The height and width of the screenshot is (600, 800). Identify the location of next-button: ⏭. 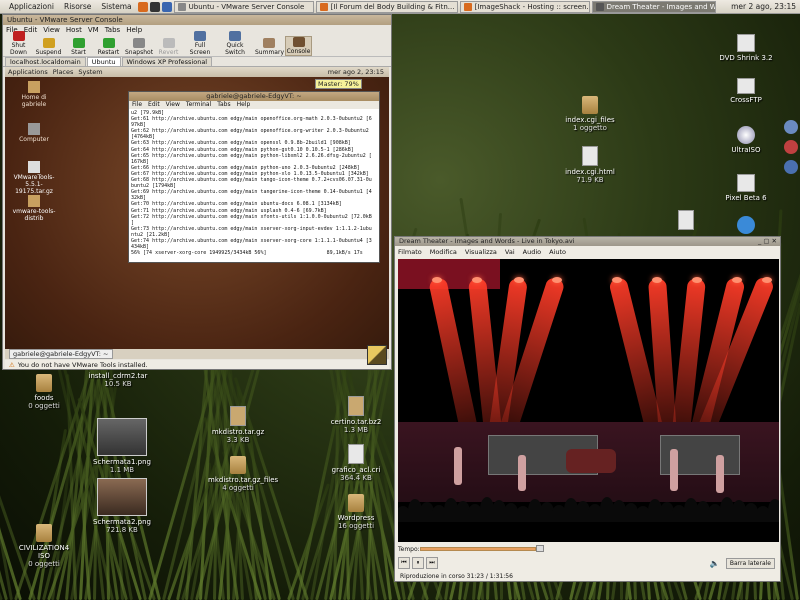
(432, 563).